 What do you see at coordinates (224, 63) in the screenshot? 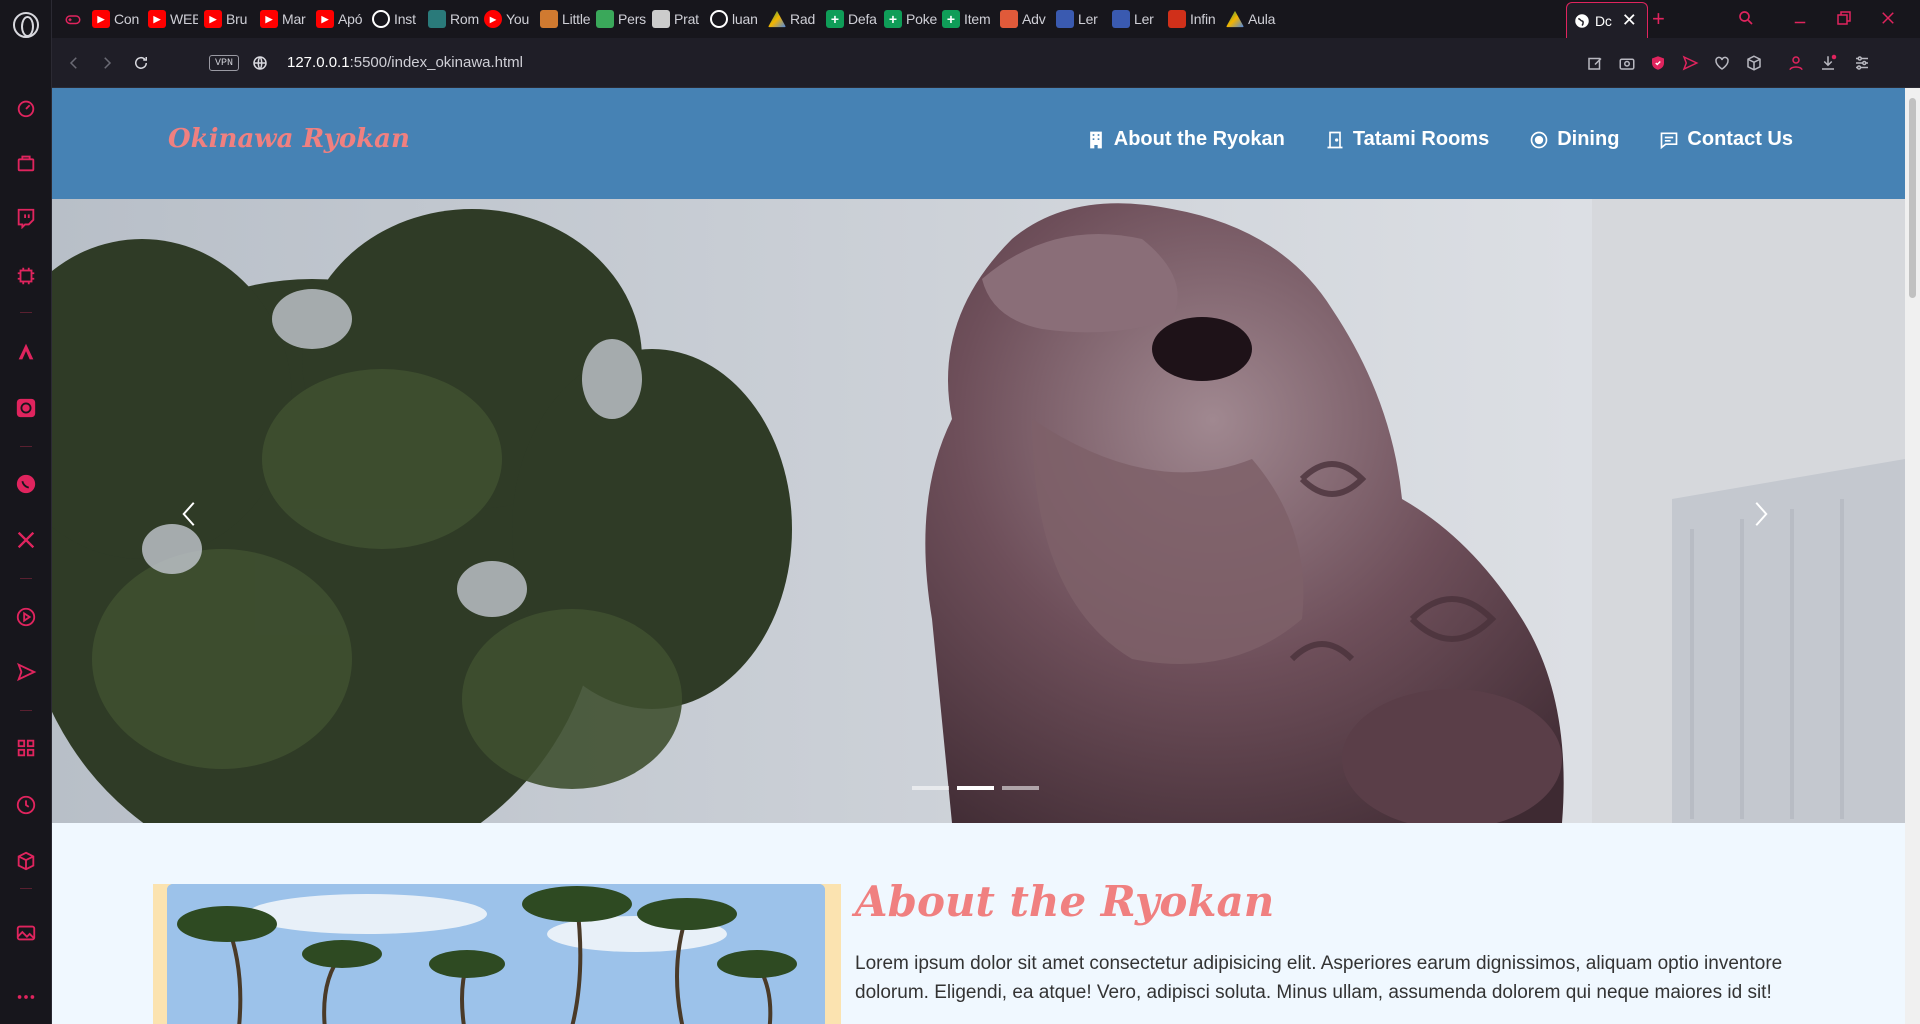
I see `vpn-badge: VPN` at bounding box center [224, 63].